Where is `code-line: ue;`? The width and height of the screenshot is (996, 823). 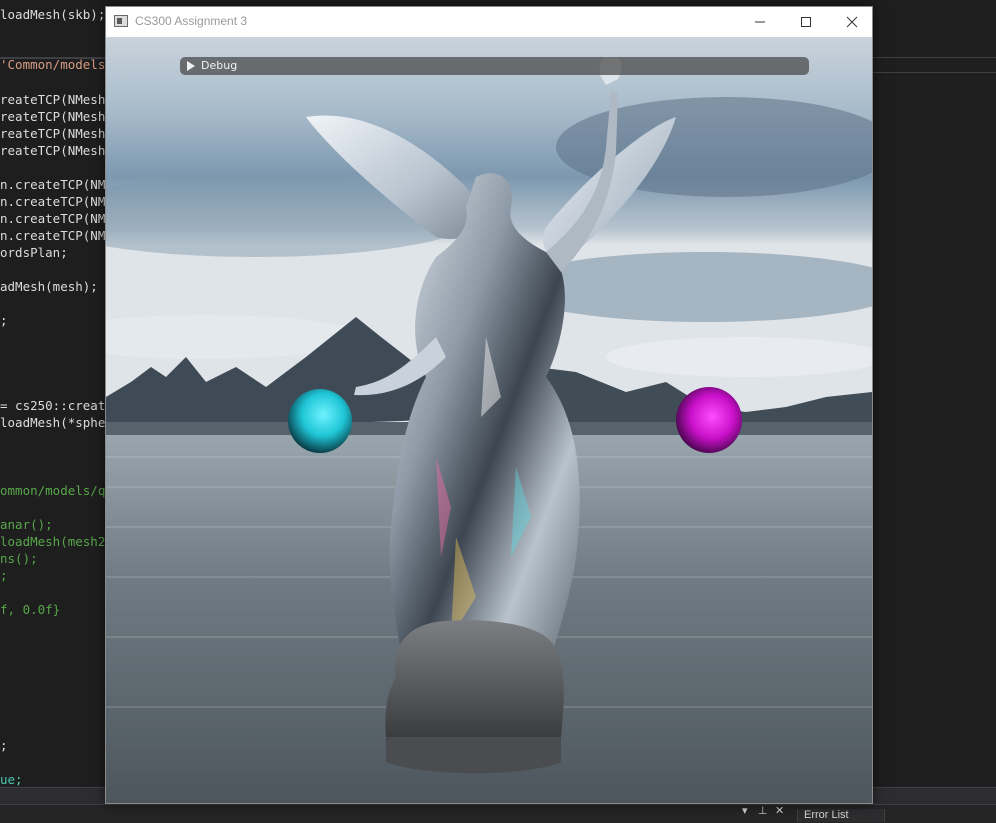 code-line: ue; is located at coordinates (11, 779).